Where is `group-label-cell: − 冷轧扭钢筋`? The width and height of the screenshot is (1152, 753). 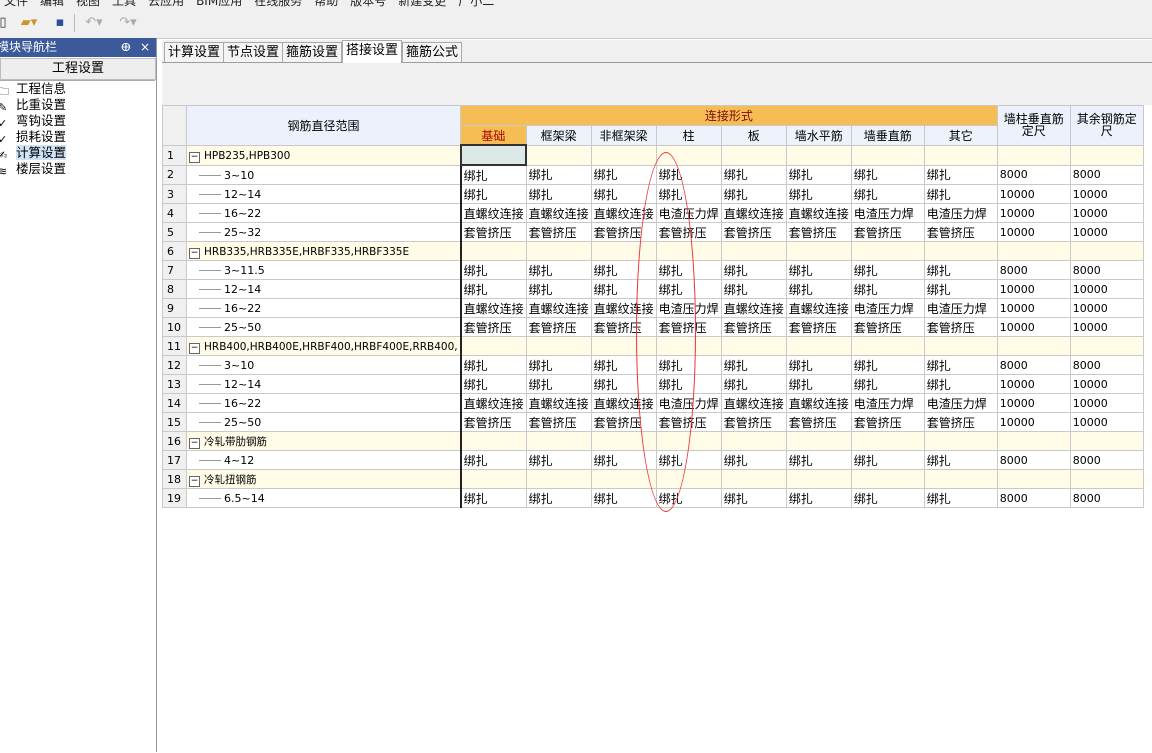
group-label-cell: − 冷轧扭钢筋 is located at coordinates (323, 479).